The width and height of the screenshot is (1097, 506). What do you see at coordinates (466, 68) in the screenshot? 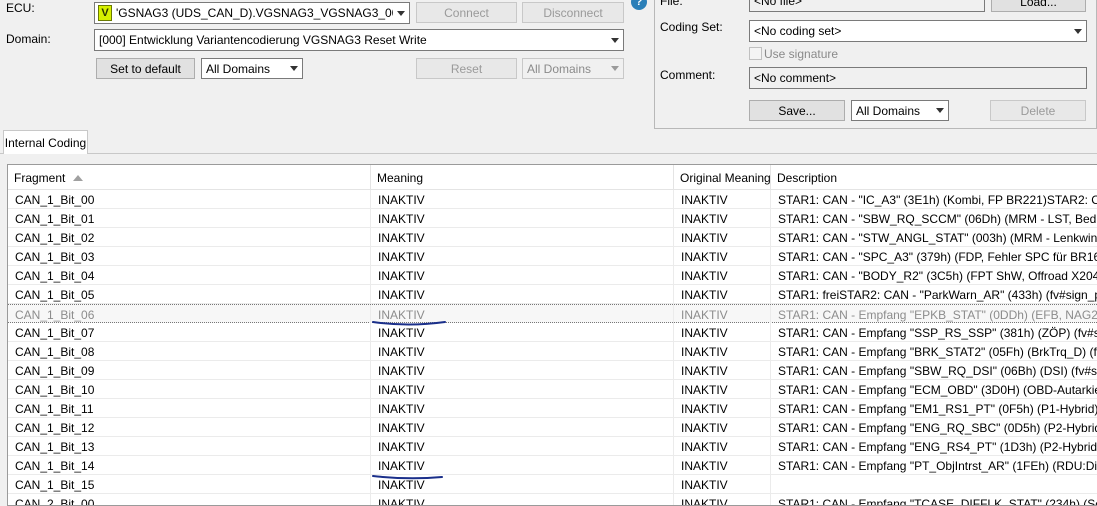
I see `reset-button: Reset` at bounding box center [466, 68].